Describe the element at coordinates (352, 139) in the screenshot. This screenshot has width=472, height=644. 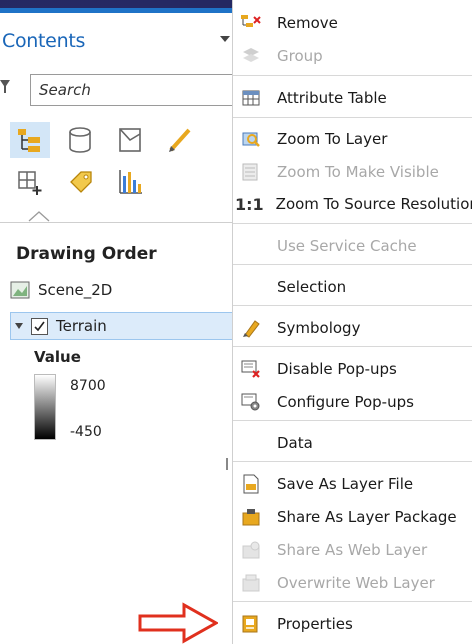
I see `menu-item-zoom-to-layer: Zoom To Layer` at that location.